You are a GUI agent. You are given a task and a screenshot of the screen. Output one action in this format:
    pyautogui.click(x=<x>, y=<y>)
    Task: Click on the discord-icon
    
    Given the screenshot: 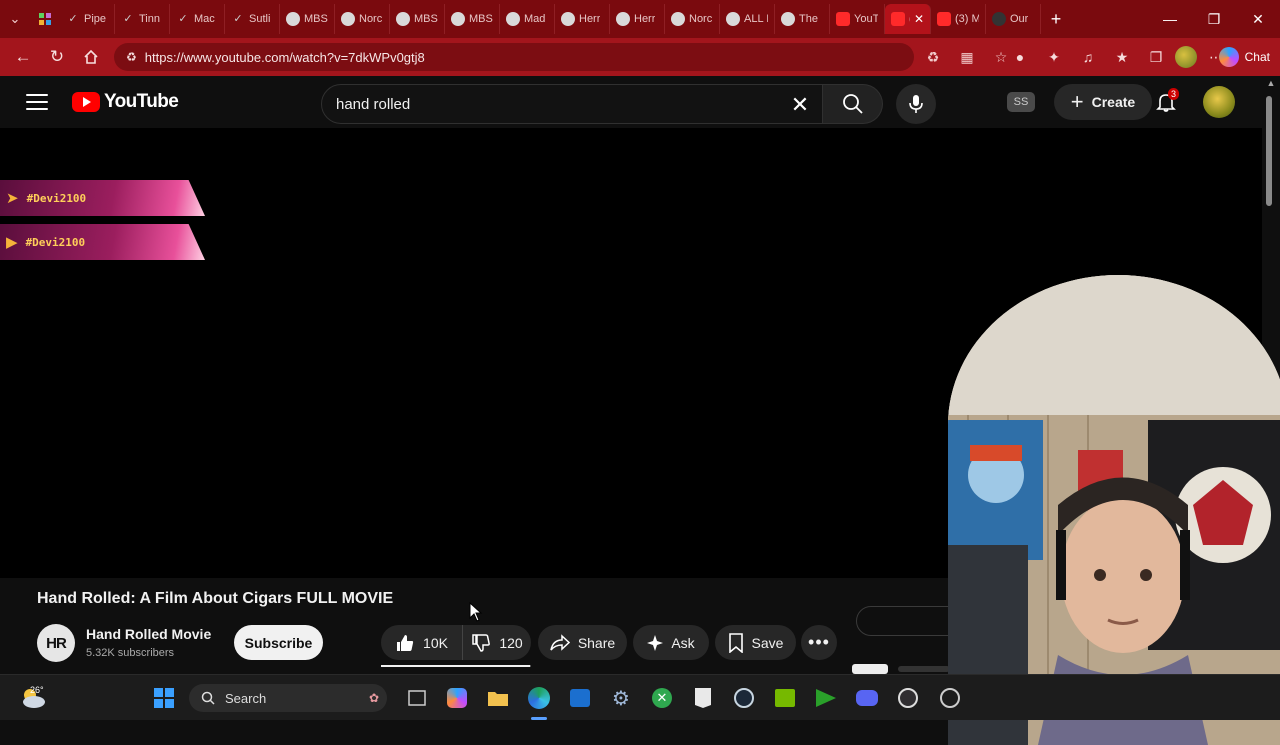 What is the action you would take?
    pyautogui.click(x=867, y=698)
    